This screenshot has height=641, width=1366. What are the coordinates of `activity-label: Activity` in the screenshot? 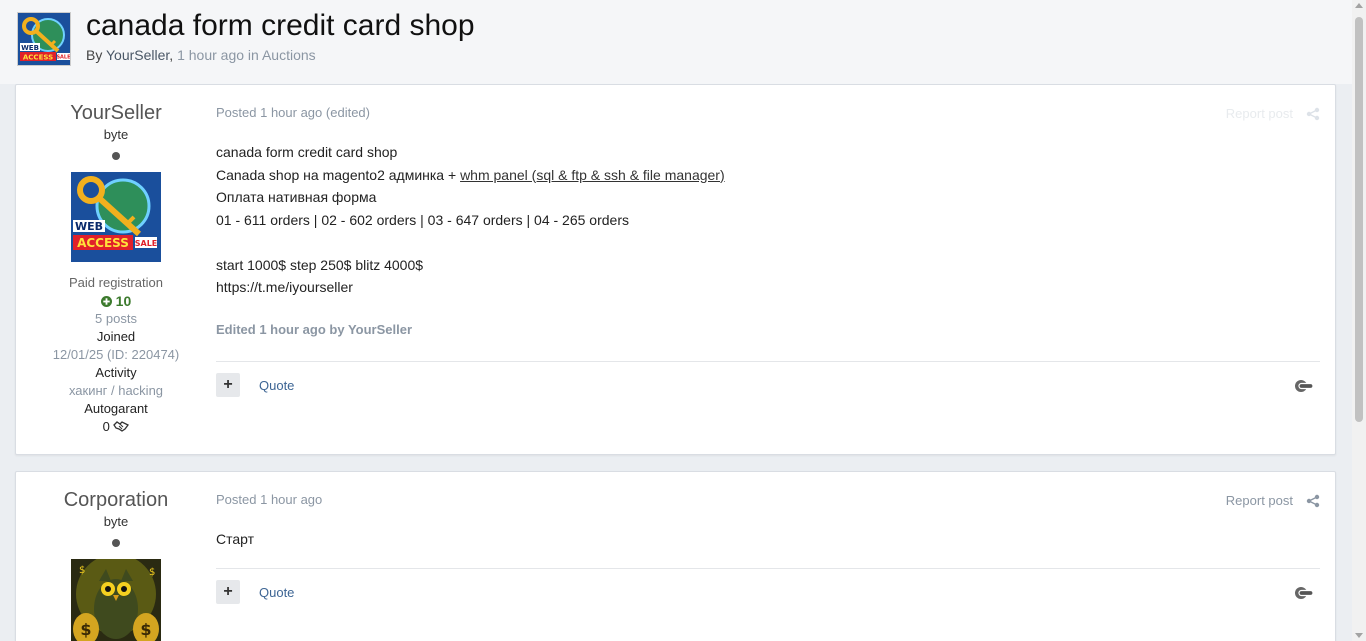 It's located at (116, 372).